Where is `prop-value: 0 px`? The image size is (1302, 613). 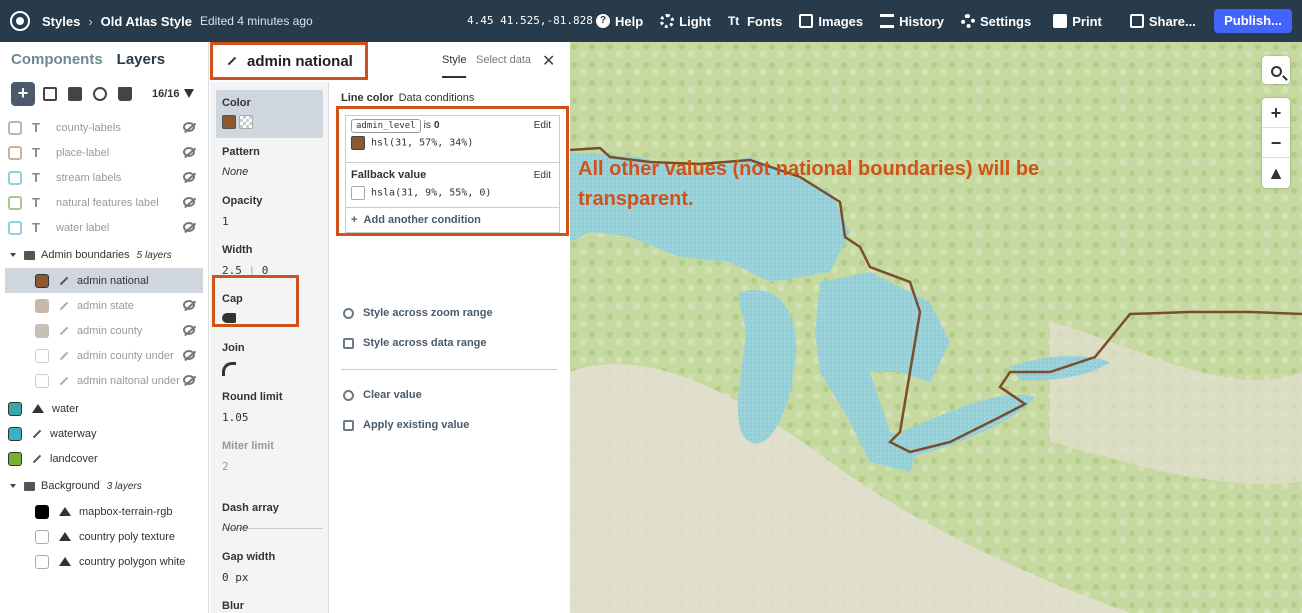 prop-value: 0 px is located at coordinates (235, 577).